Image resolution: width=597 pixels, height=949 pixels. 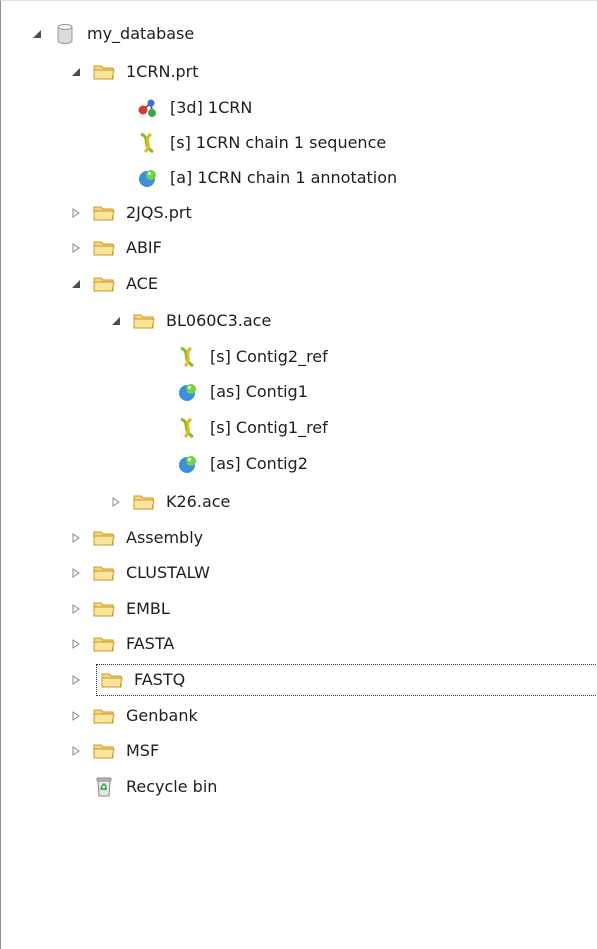 I want to click on tree-item-label: my_database, so click(x=141, y=33).